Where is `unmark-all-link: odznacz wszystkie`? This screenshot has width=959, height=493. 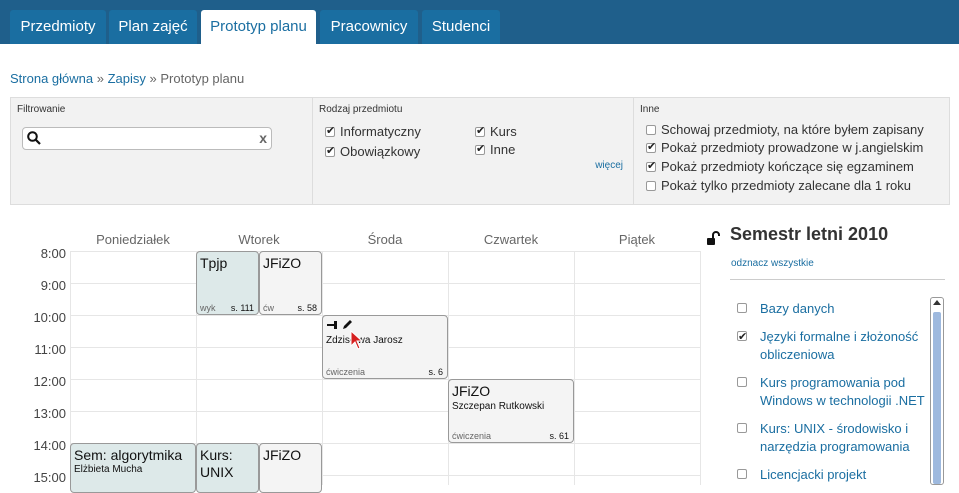
unmark-all-link: odznacz wszystkie is located at coordinates (772, 263).